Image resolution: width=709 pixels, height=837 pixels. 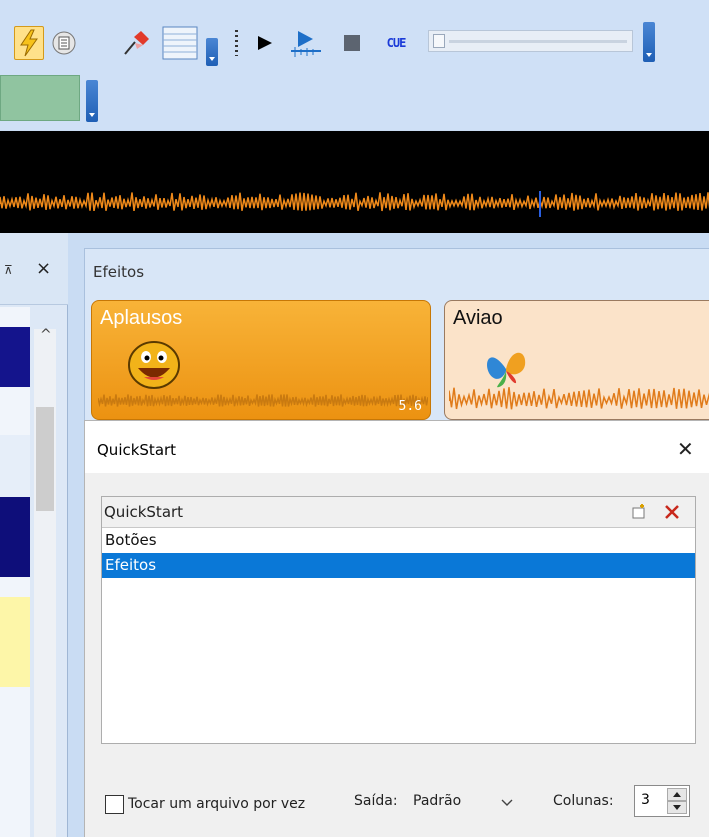 I want to click on columns-value: 3, so click(x=645, y=800).